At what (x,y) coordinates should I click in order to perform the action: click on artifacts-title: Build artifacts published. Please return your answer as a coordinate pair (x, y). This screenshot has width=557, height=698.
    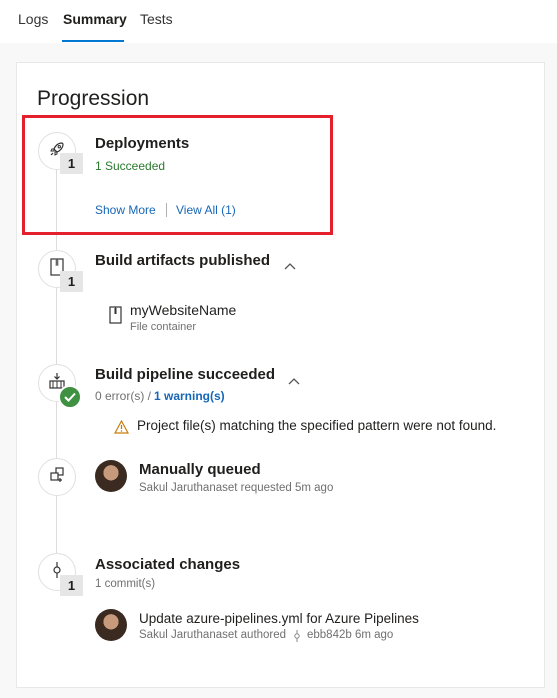
    Looking at the image, I should click on (183, 260).